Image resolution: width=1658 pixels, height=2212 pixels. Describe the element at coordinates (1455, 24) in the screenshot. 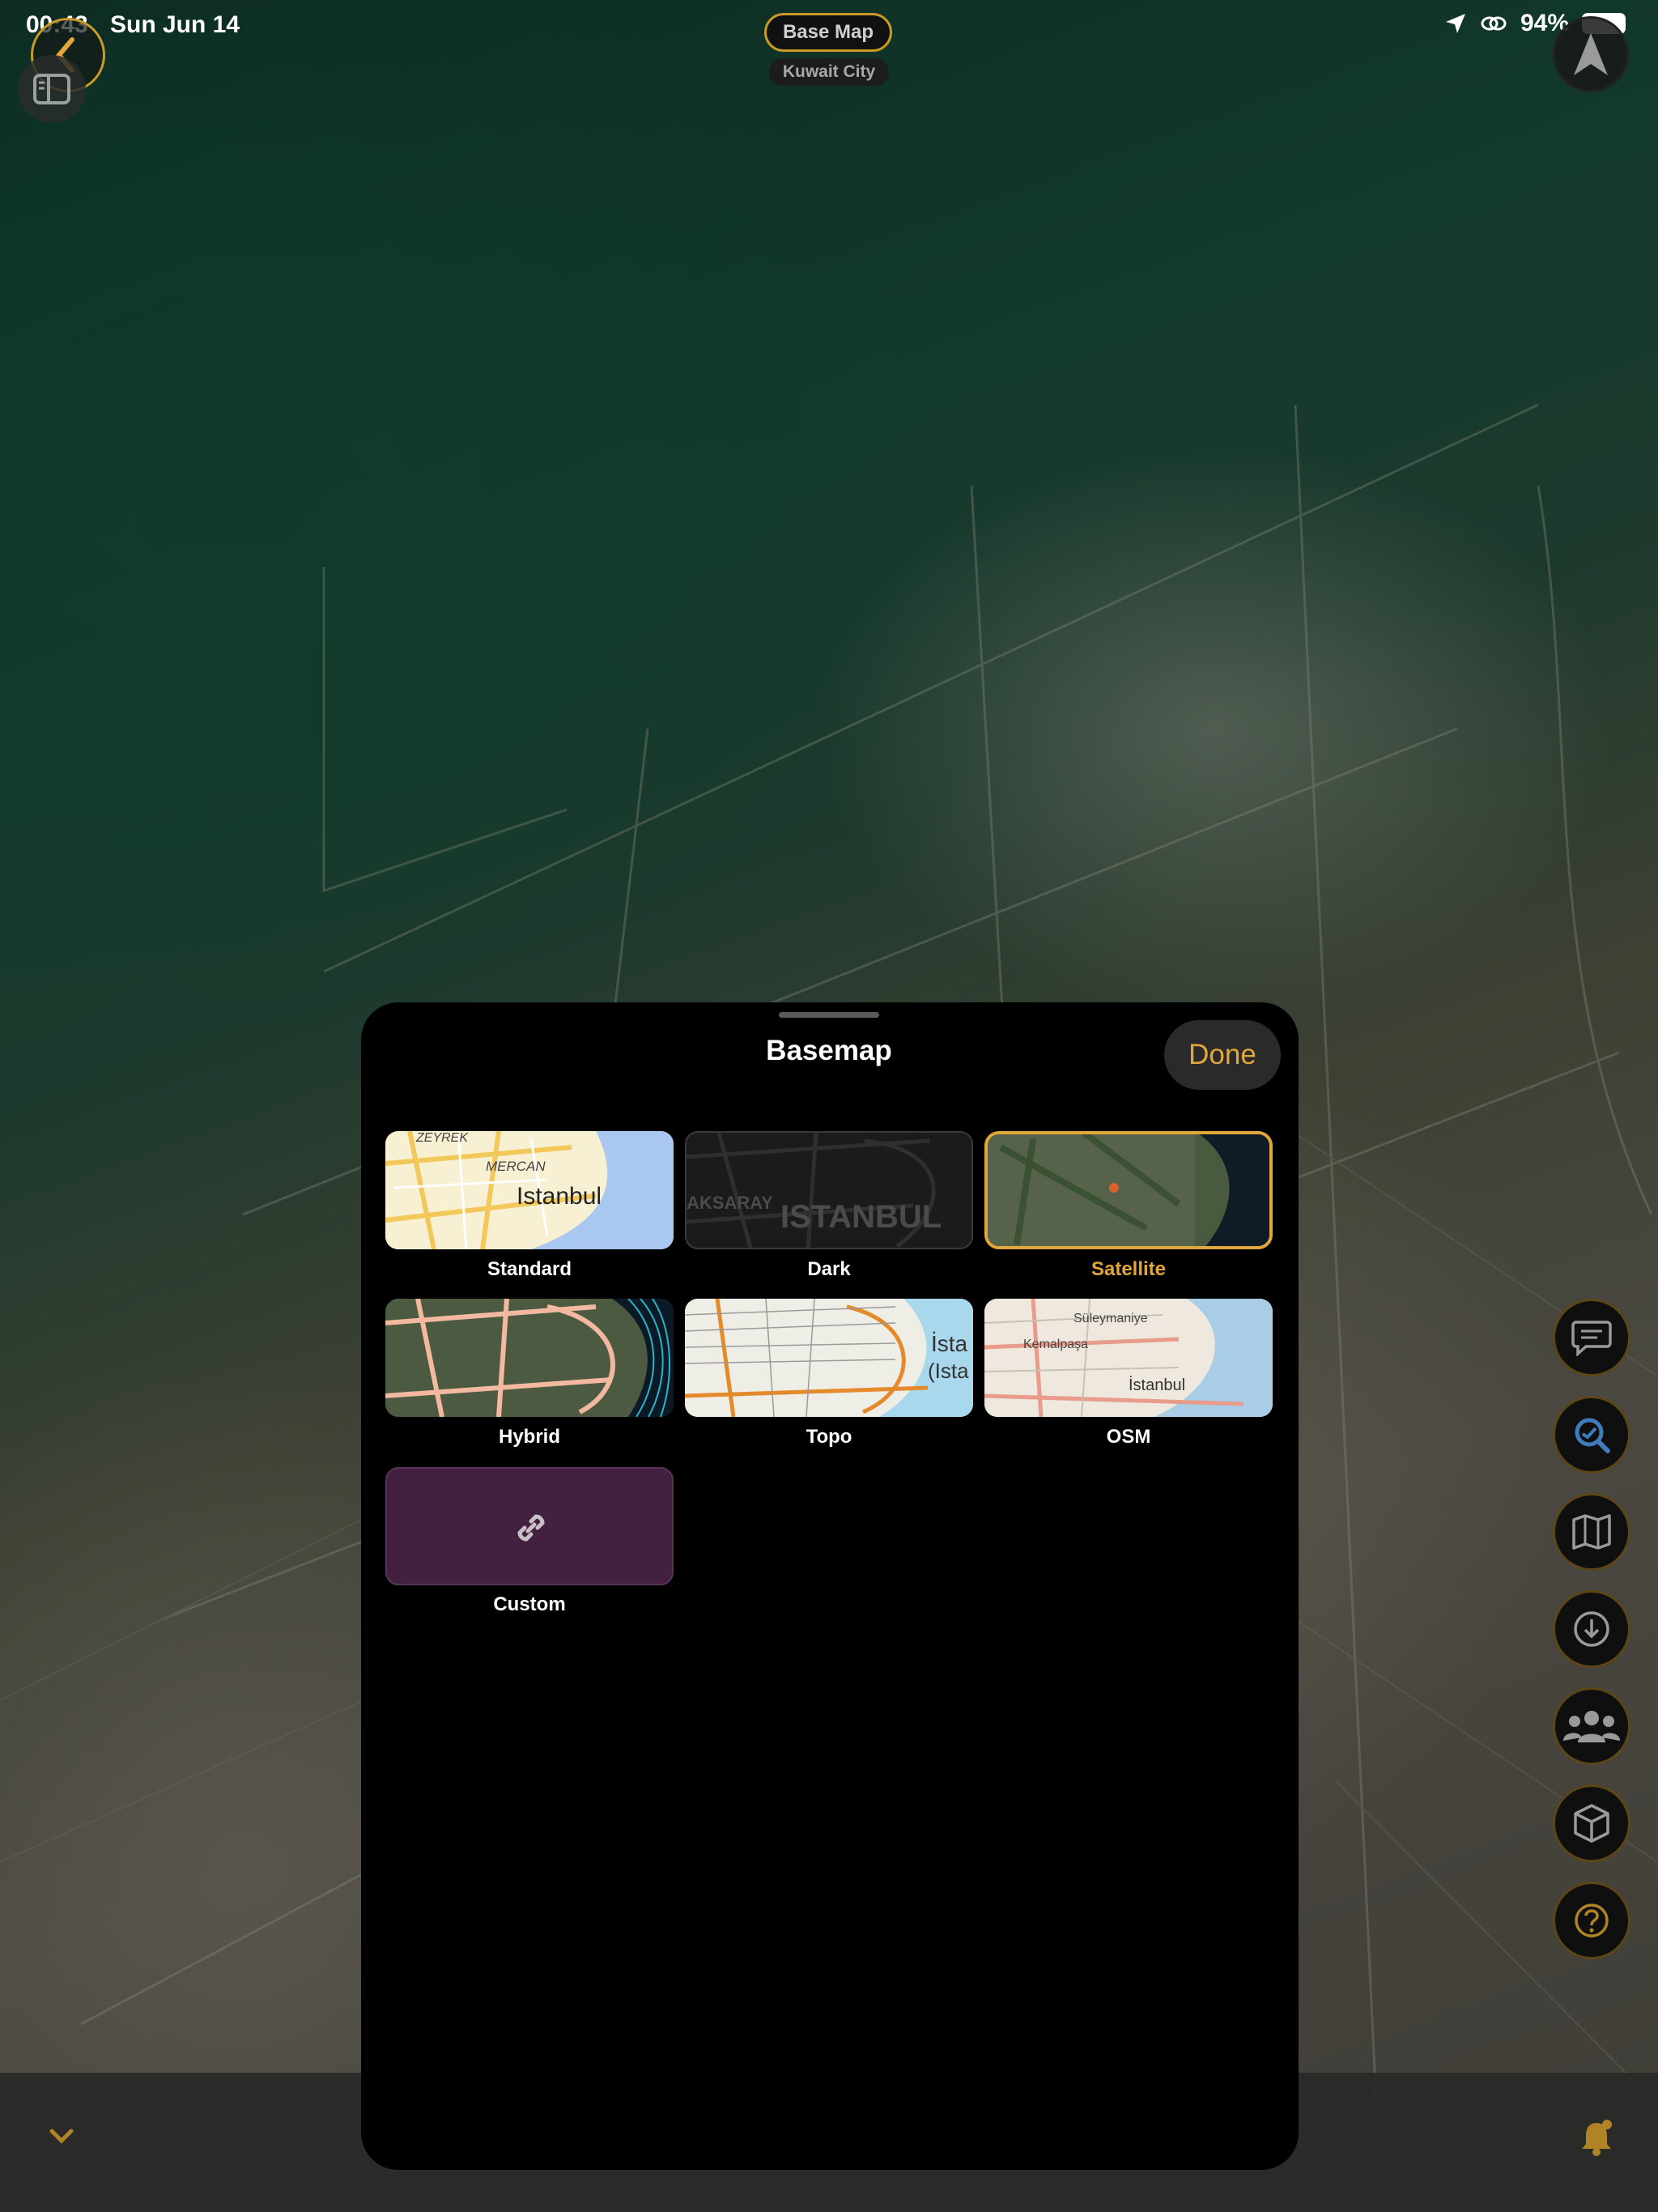

I see `location-arrow-icon` at that location.